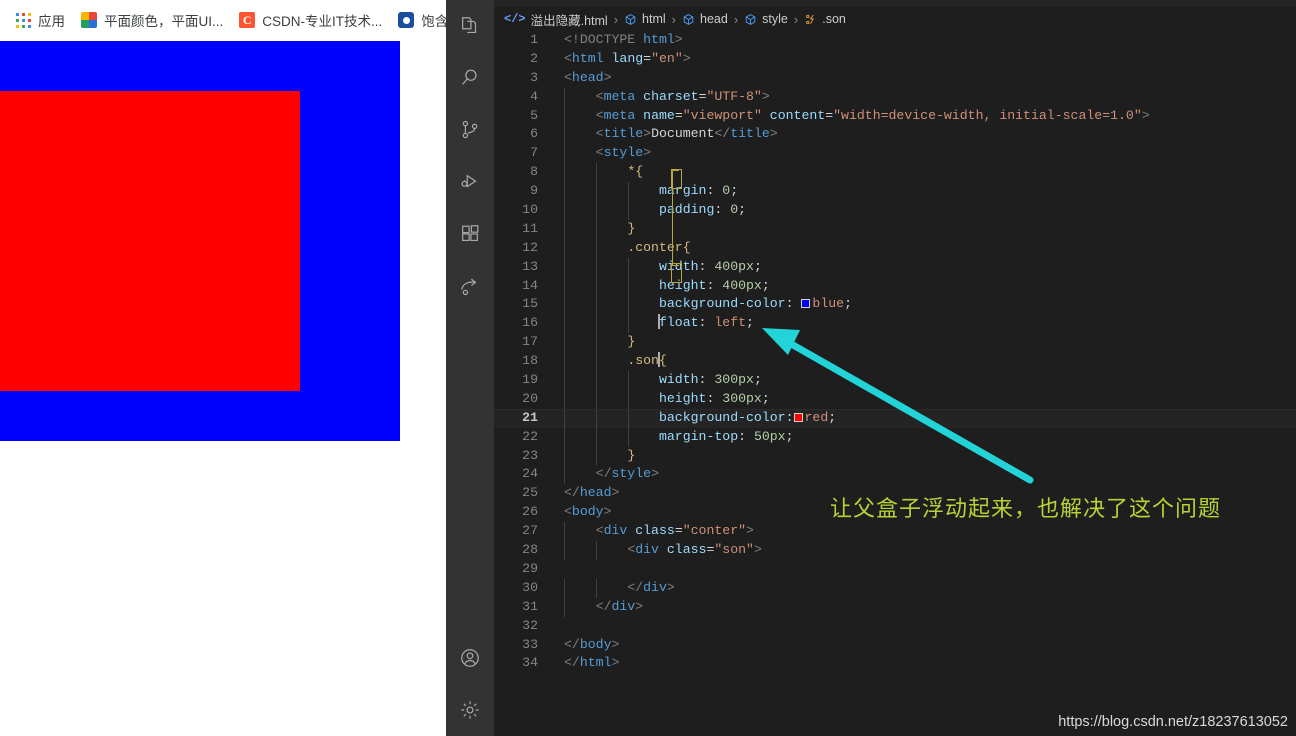 This screenshot has width=1296, height=736. I want to click on explorer-icon, so click(470, 26).